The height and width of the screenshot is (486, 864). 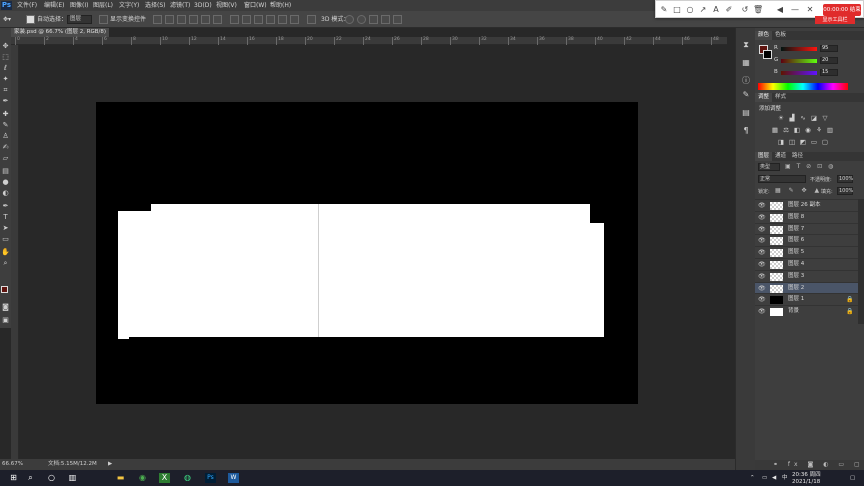 What do you see at coordinates (729, 10) in the screenshot?
I see `highlighter-icon: ✐` at bounding box center [729, 10].